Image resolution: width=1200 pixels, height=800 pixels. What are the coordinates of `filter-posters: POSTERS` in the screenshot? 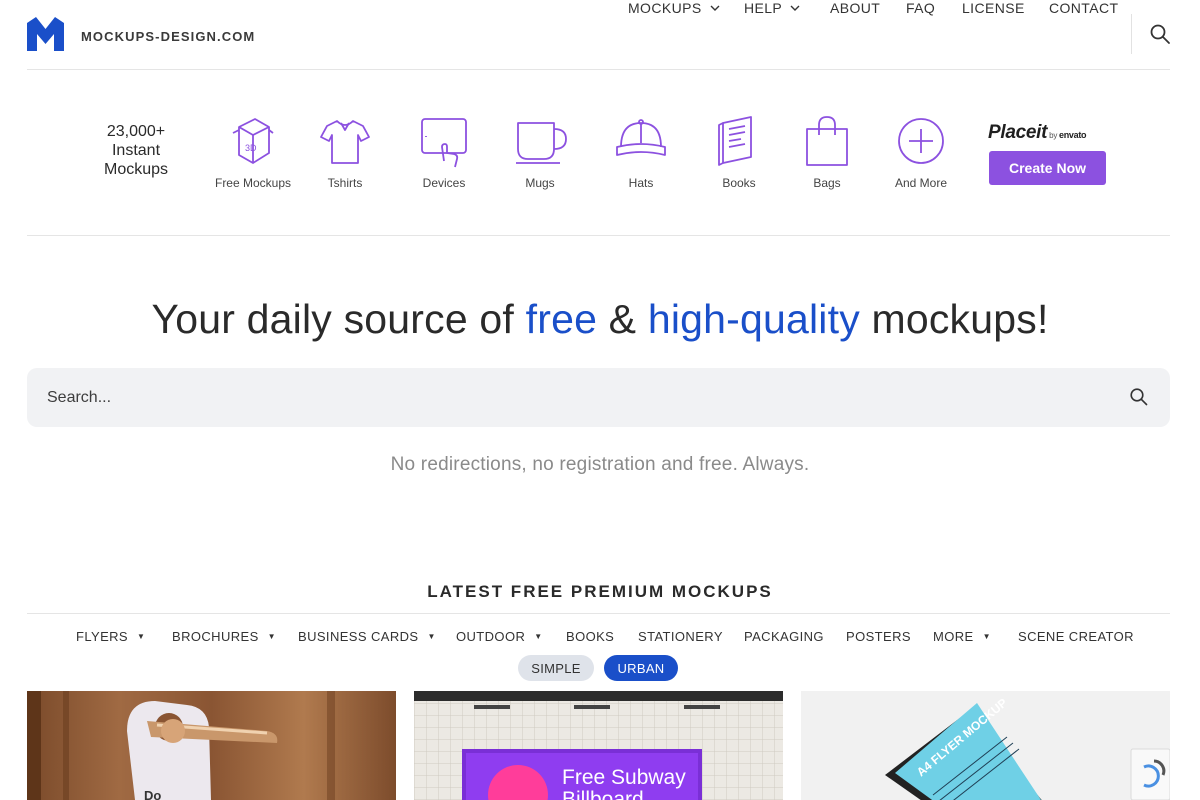 It's located at (878, 636).